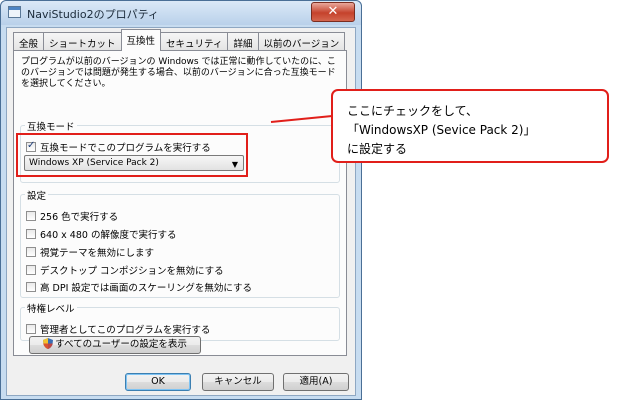 The height and width of the screenshot is (400, 620). I want to click on dropdown-arrow-icon: ▼, so click(234, 164).